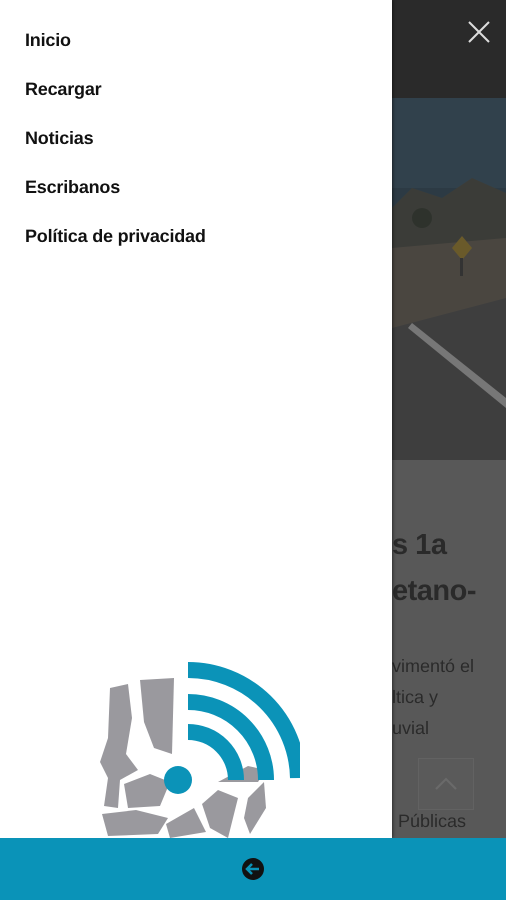 The image size is (506, 900). Describe the element at coordinates (479, 32) in the screenshot. I see `close-icon` at that location.